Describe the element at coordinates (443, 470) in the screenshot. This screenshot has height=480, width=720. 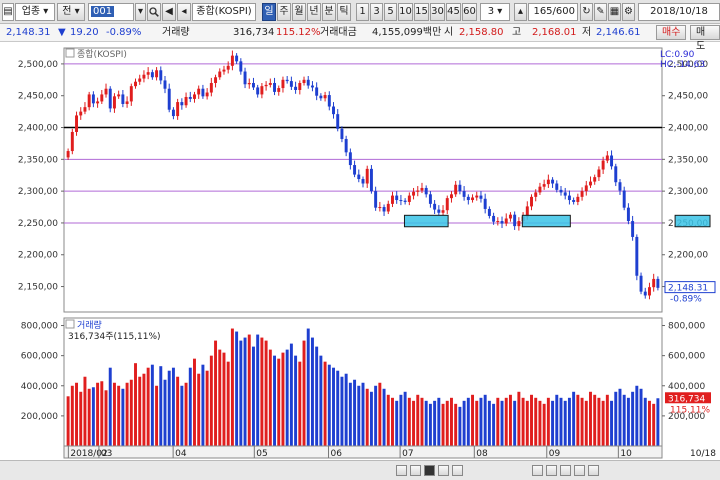
I see `play-icon` at that location.